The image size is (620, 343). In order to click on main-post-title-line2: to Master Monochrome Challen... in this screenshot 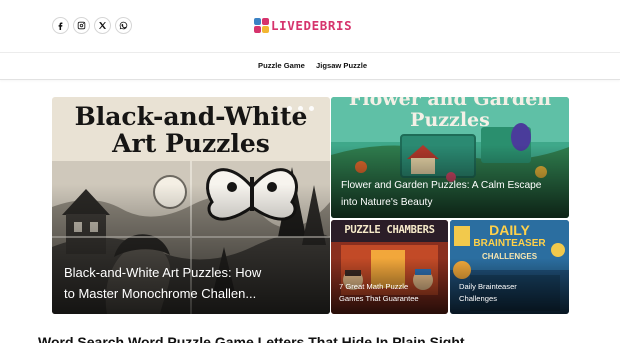, I will do `click(160, 293)`.